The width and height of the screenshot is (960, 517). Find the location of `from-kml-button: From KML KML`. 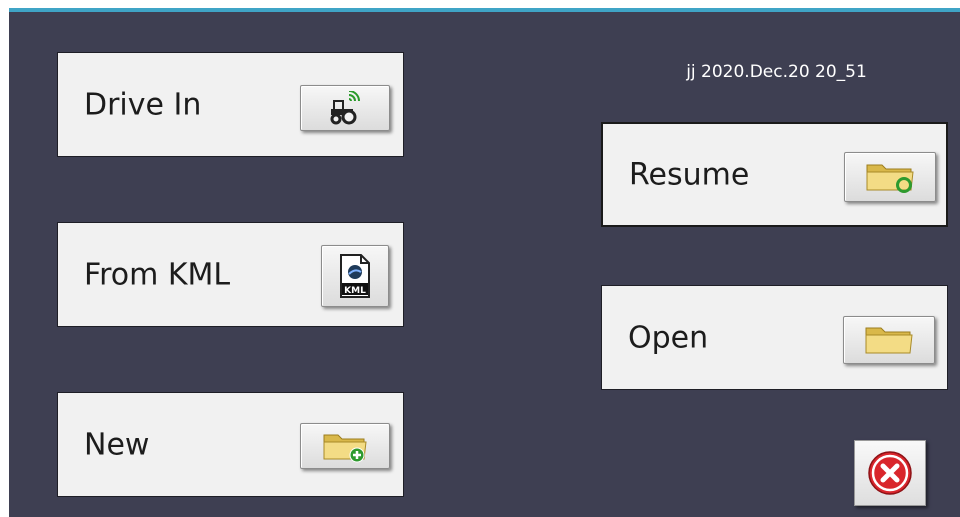

from-kml-button: From KML KML is located at coordinates (230, 274).